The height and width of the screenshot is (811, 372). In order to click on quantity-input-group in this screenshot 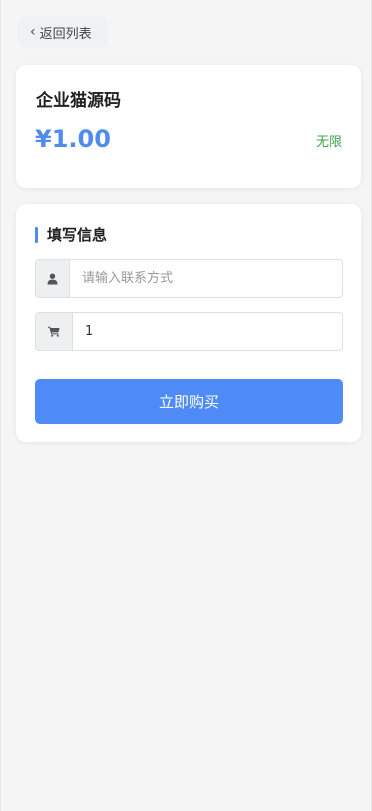, I will do `click(189, 331)`.